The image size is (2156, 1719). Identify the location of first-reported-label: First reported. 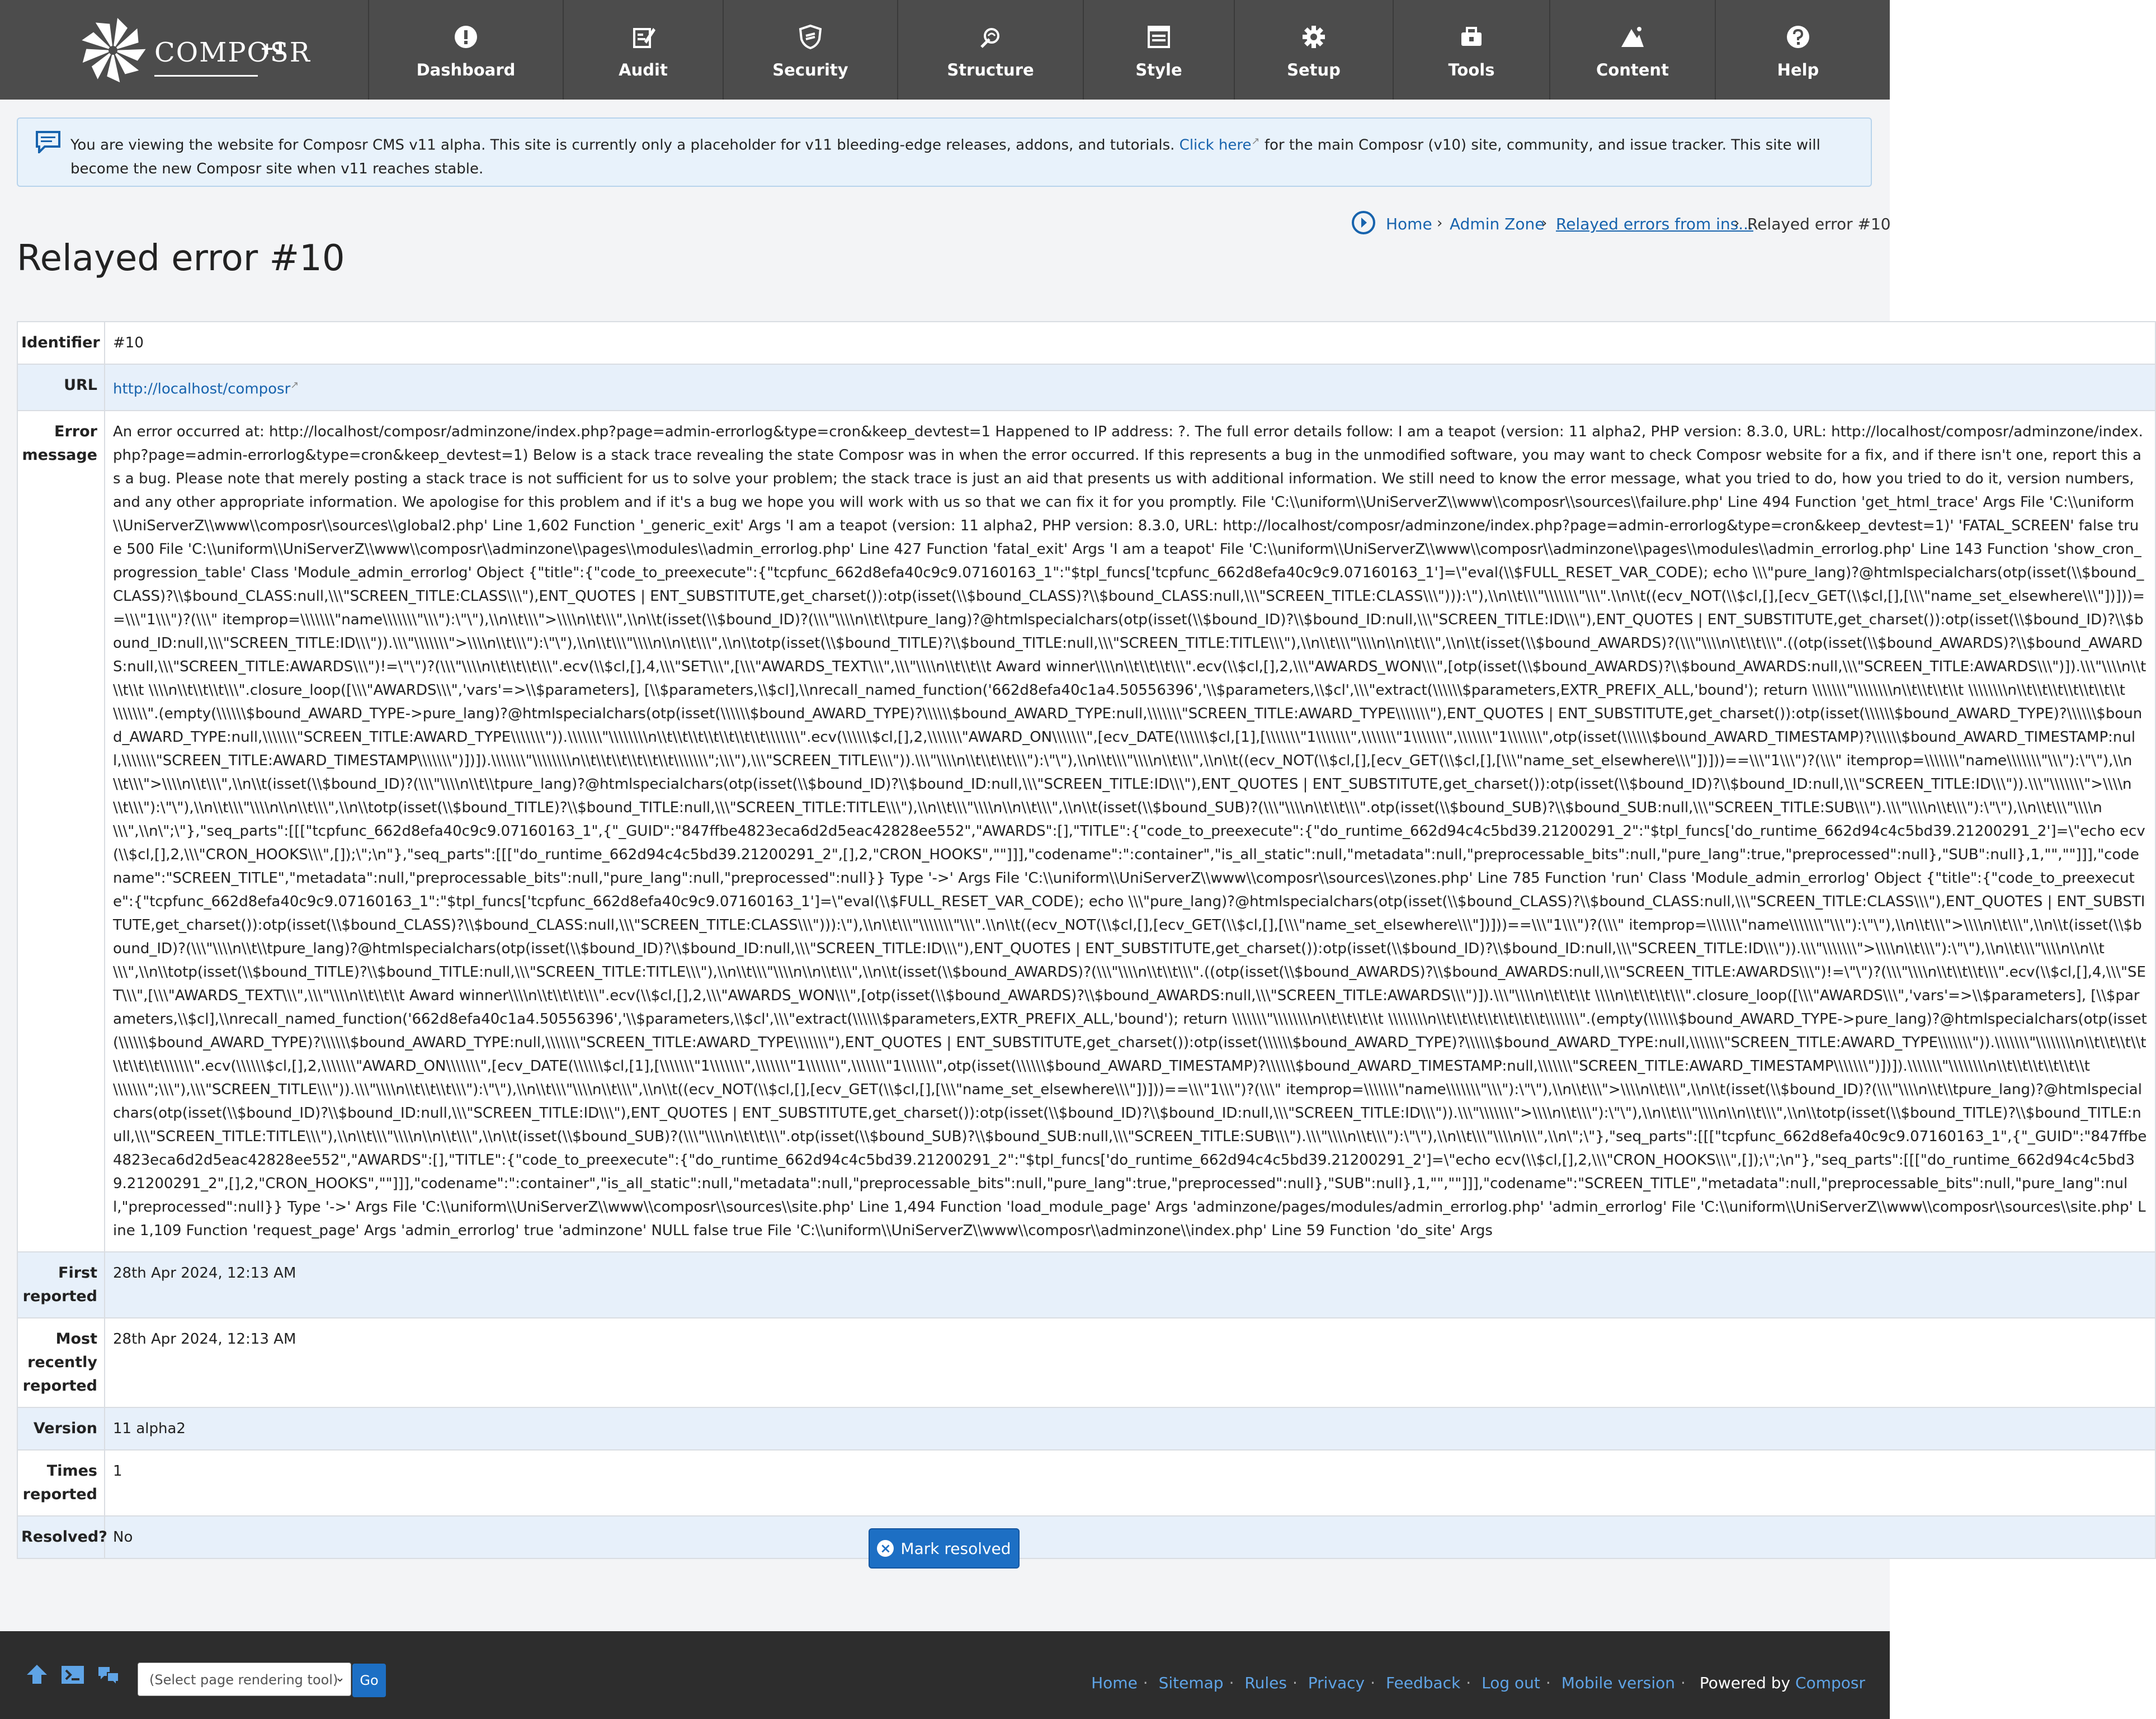
(62, 1284).